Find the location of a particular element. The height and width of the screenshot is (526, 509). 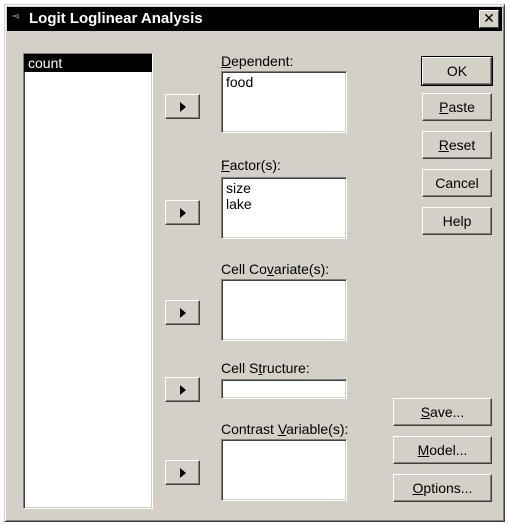

cell-structure-value is located at coordinates (284, 381).